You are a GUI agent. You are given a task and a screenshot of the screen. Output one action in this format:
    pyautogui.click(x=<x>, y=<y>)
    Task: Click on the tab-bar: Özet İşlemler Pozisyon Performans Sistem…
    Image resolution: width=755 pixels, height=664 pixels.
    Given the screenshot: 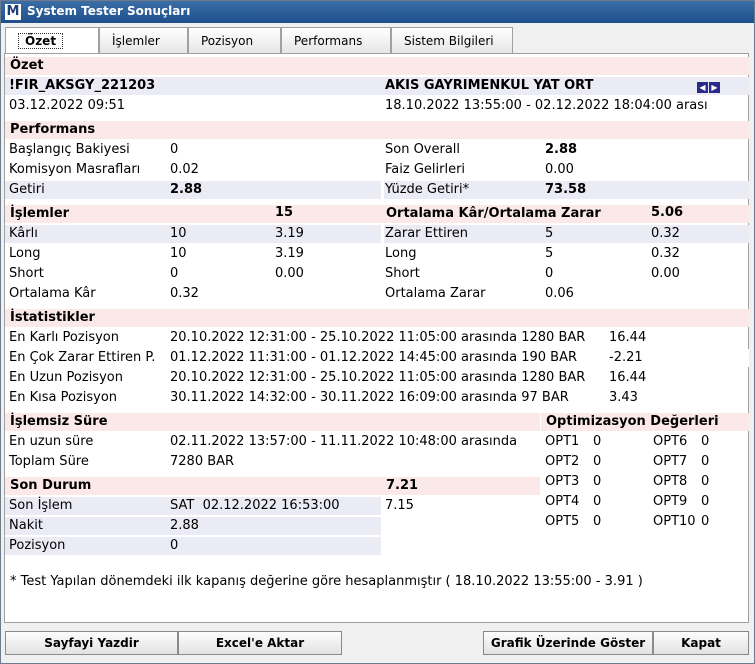 What is the action you would take?
    pyautogui.click(x=377, y=40)
    